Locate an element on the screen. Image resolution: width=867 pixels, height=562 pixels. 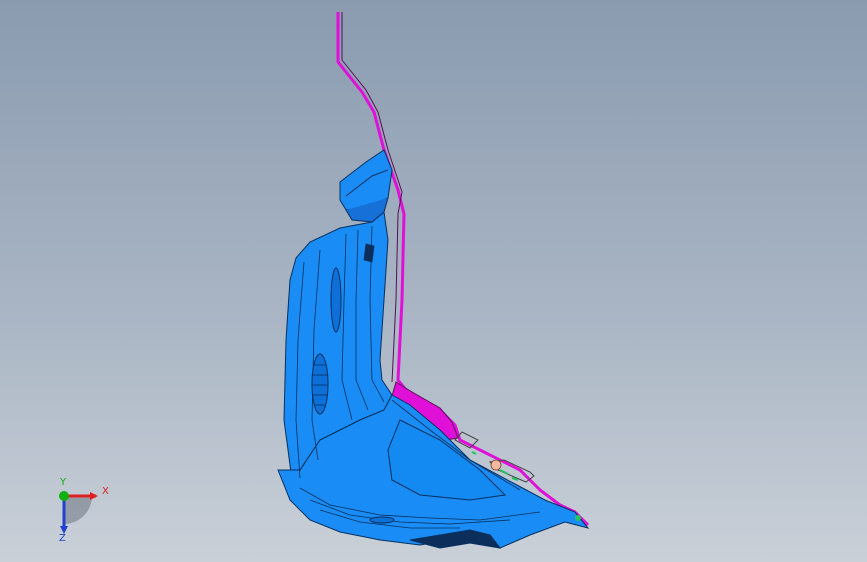
y-axis-label: Y is located at coordinates (63, 482).